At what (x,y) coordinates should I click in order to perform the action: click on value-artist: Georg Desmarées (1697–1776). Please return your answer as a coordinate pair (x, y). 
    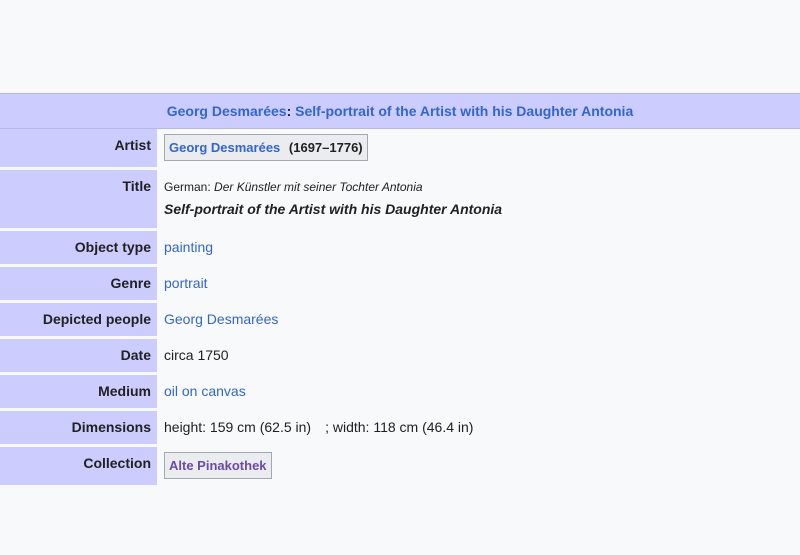
    Looking at the image, I should click on (478, 148).